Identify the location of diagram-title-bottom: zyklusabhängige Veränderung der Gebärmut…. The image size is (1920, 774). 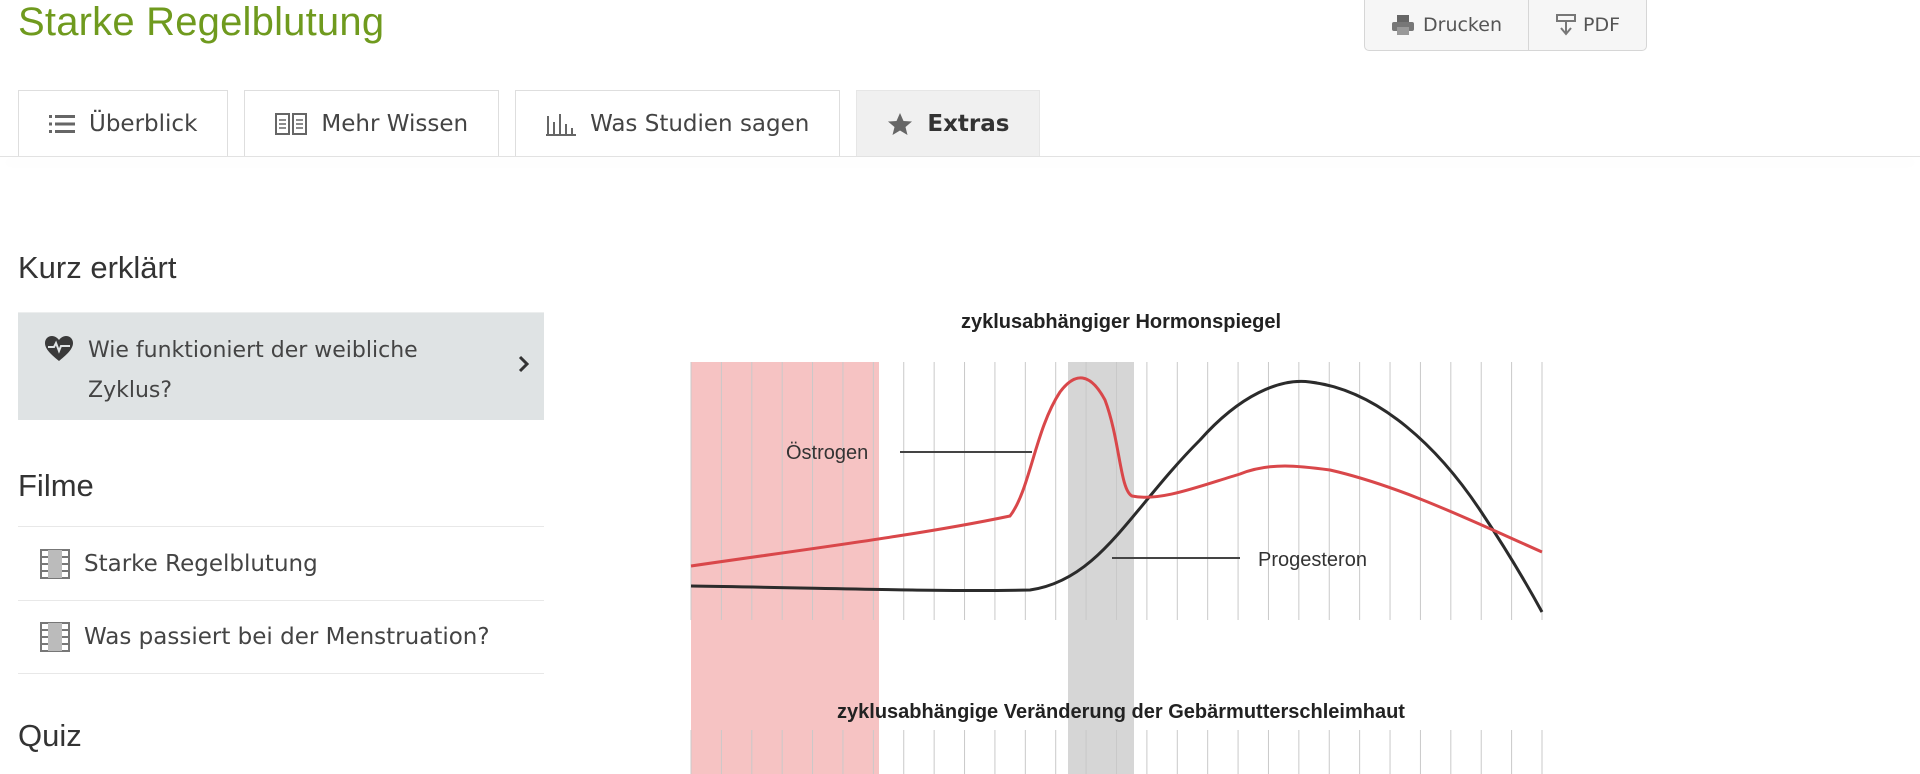
(1121, 712).